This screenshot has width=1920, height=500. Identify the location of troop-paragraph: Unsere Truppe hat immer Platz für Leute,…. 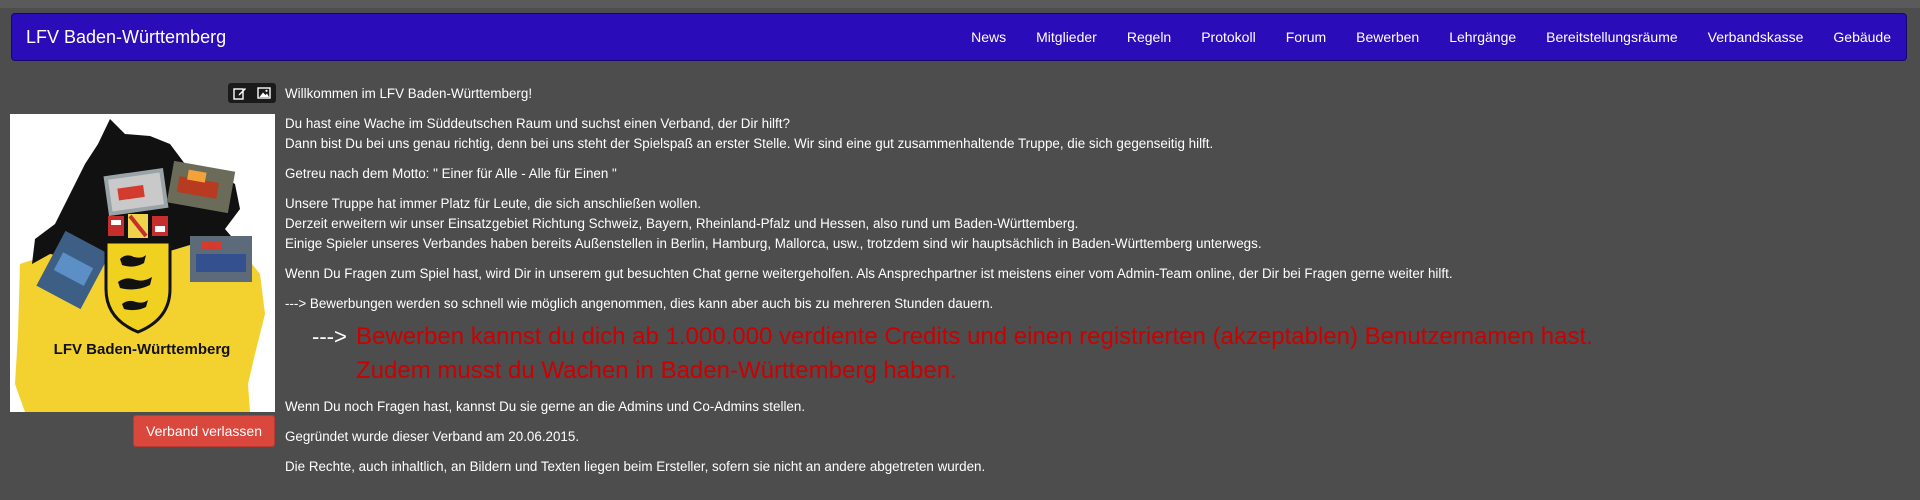
(1095, 224).